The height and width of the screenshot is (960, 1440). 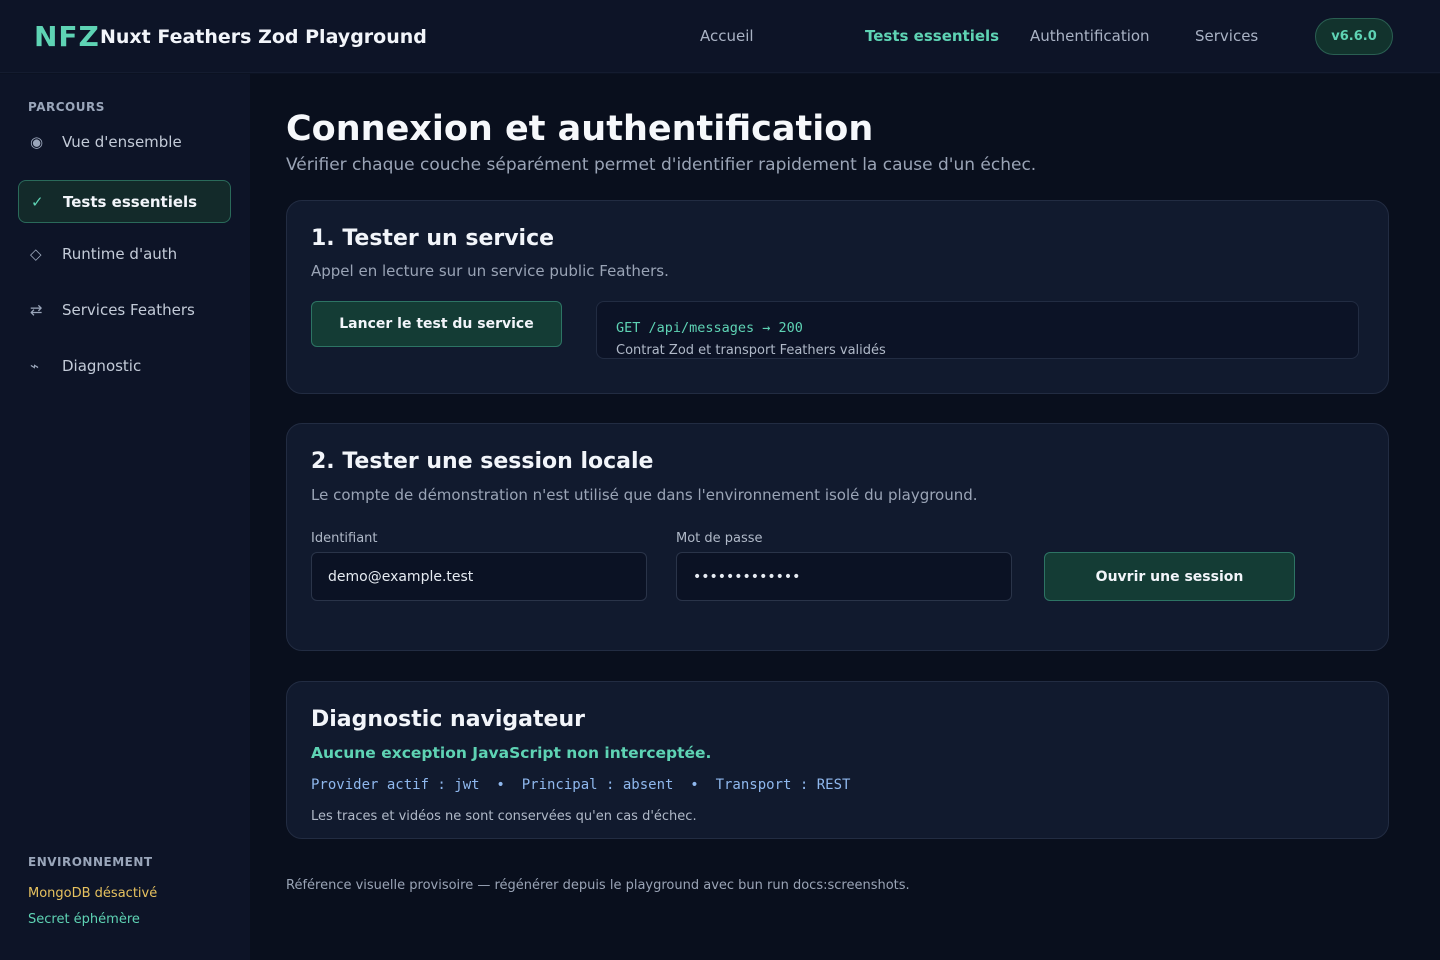 I want to click on target-icon: ◉, so click(x=37, y=141).